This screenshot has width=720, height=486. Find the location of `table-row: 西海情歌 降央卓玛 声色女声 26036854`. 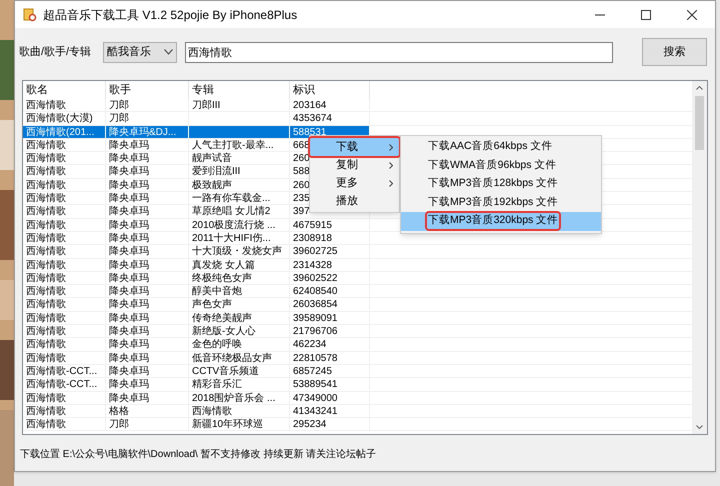

table-row: 西海情歌 降央卓玛 声色女声 26036854 is located at coordinates (357, 305).